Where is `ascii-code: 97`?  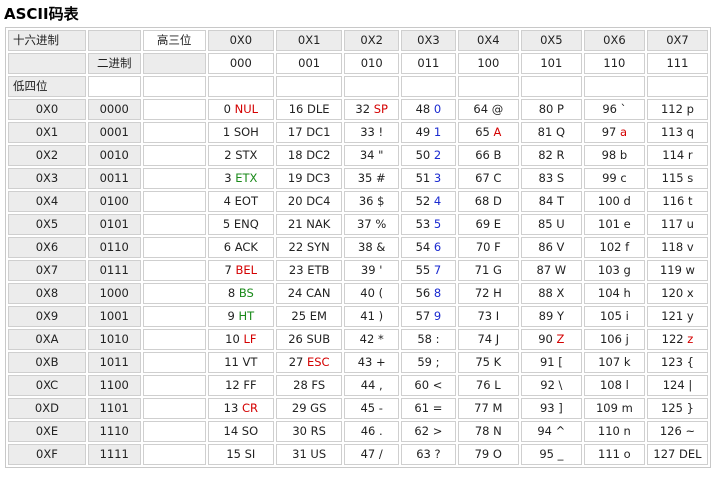
ascii-code: 97 is located at coordinates (609, 132).